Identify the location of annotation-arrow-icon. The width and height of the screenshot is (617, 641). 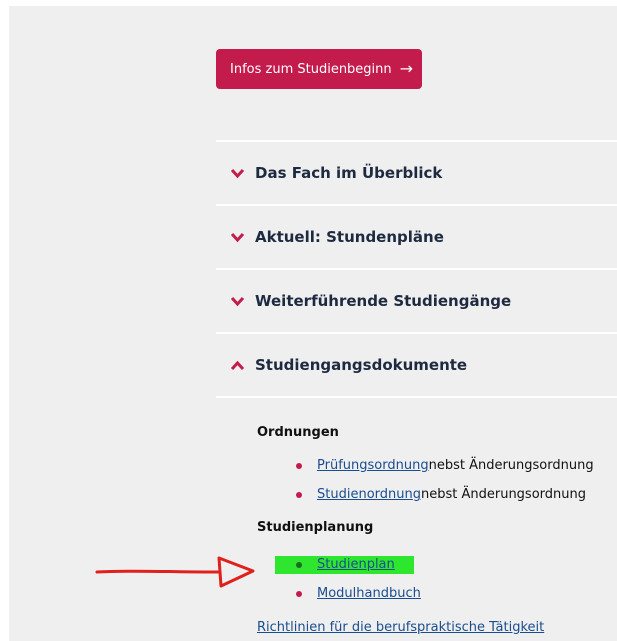
(175, 572).